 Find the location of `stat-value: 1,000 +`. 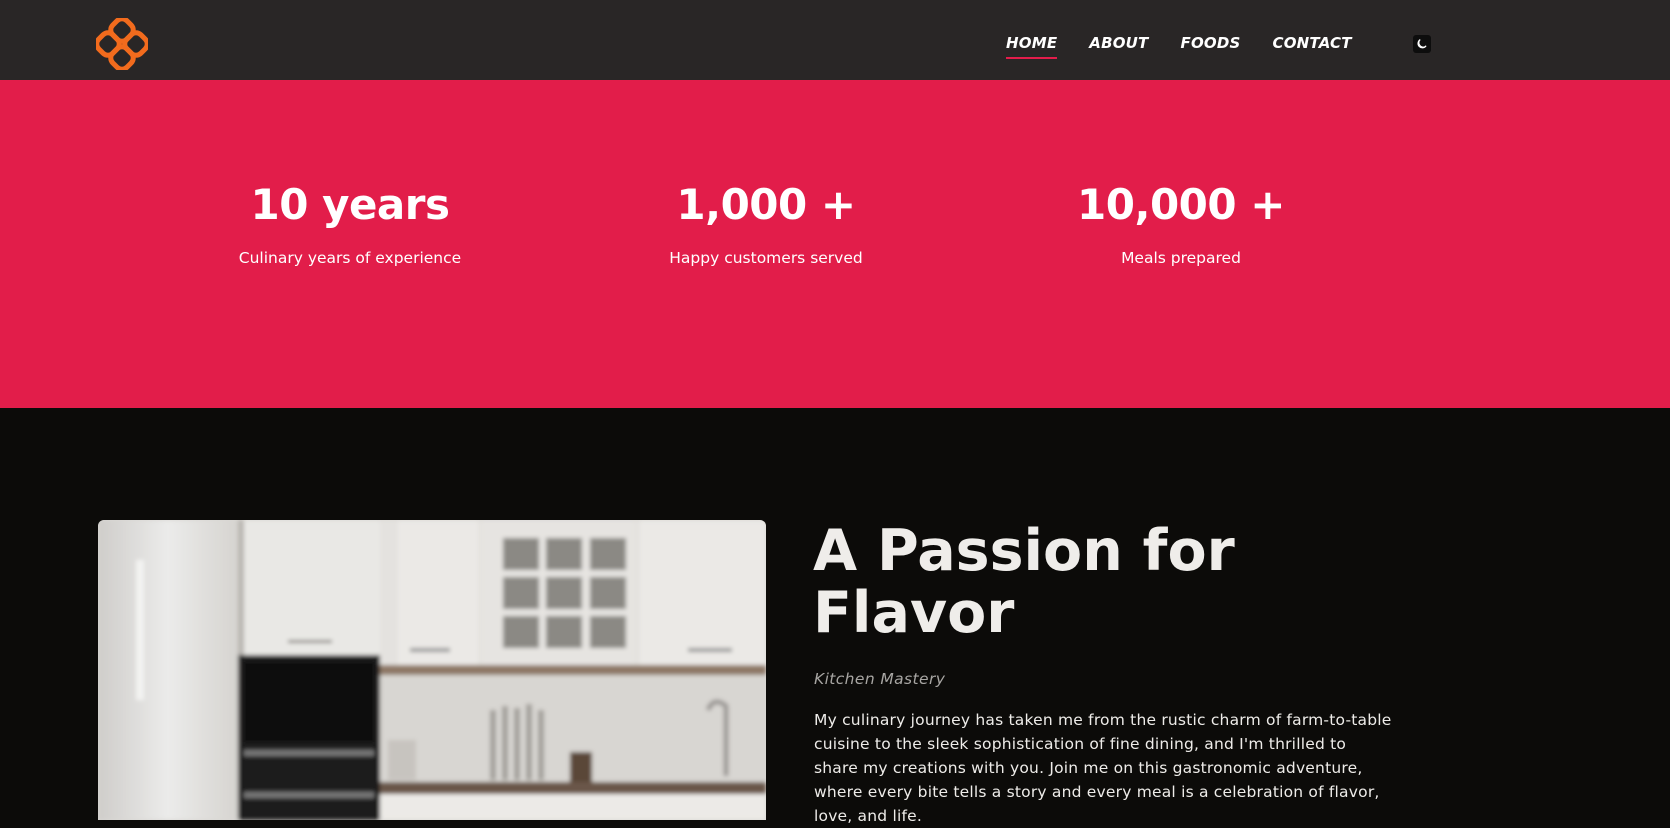

stat-value: 1,000 + is located at coordinates (766, 204).